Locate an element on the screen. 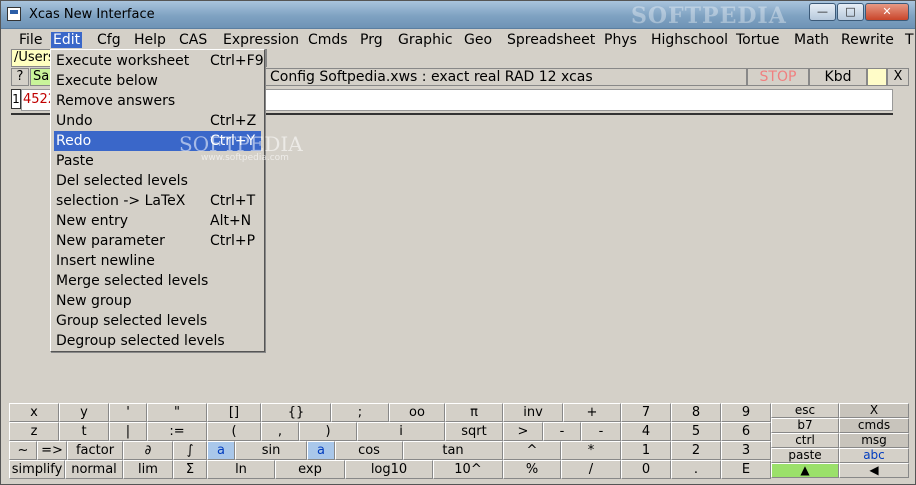  key-sum: Σ is located at coordinates (190, 469).